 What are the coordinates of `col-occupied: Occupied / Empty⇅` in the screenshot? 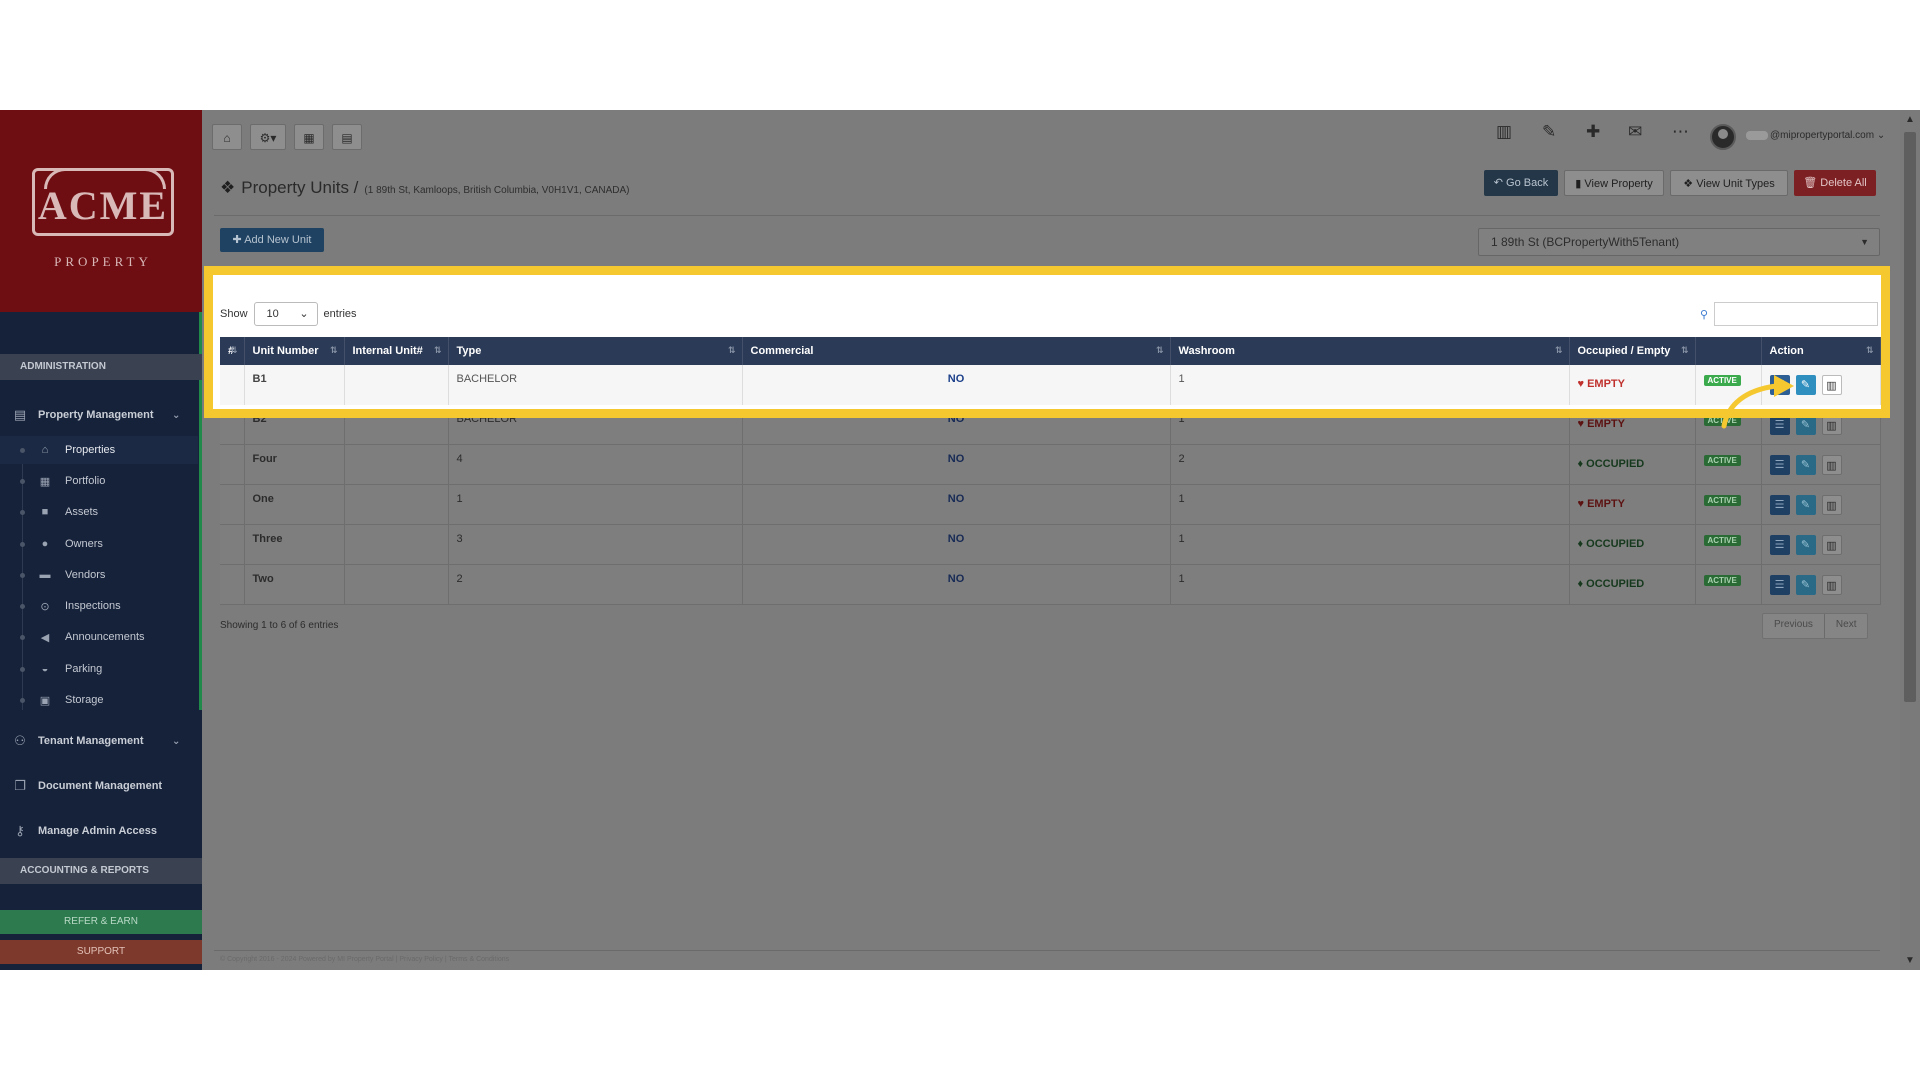 It's located at (1632, 351).